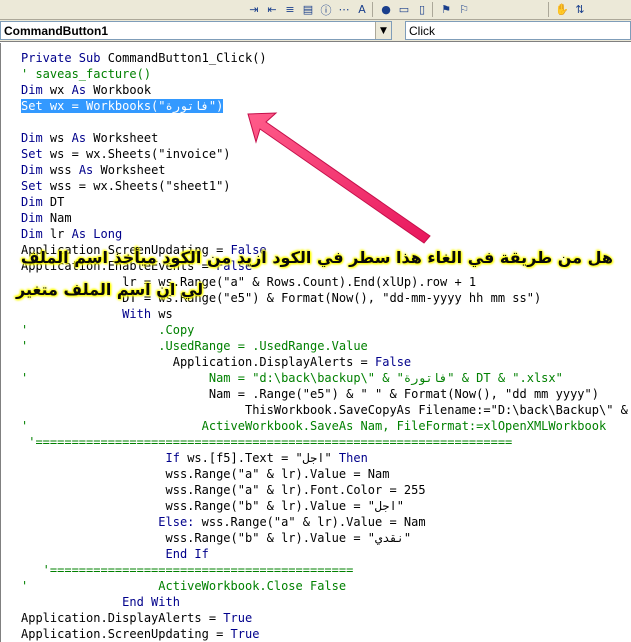 Image resolution: width=631 pixels, height=642 pixels. What do you see at coordinates (196, 30) in the screenshot?
I see `object-dropdown: CommandButton1 ▼` at bounding box center [196, 30].